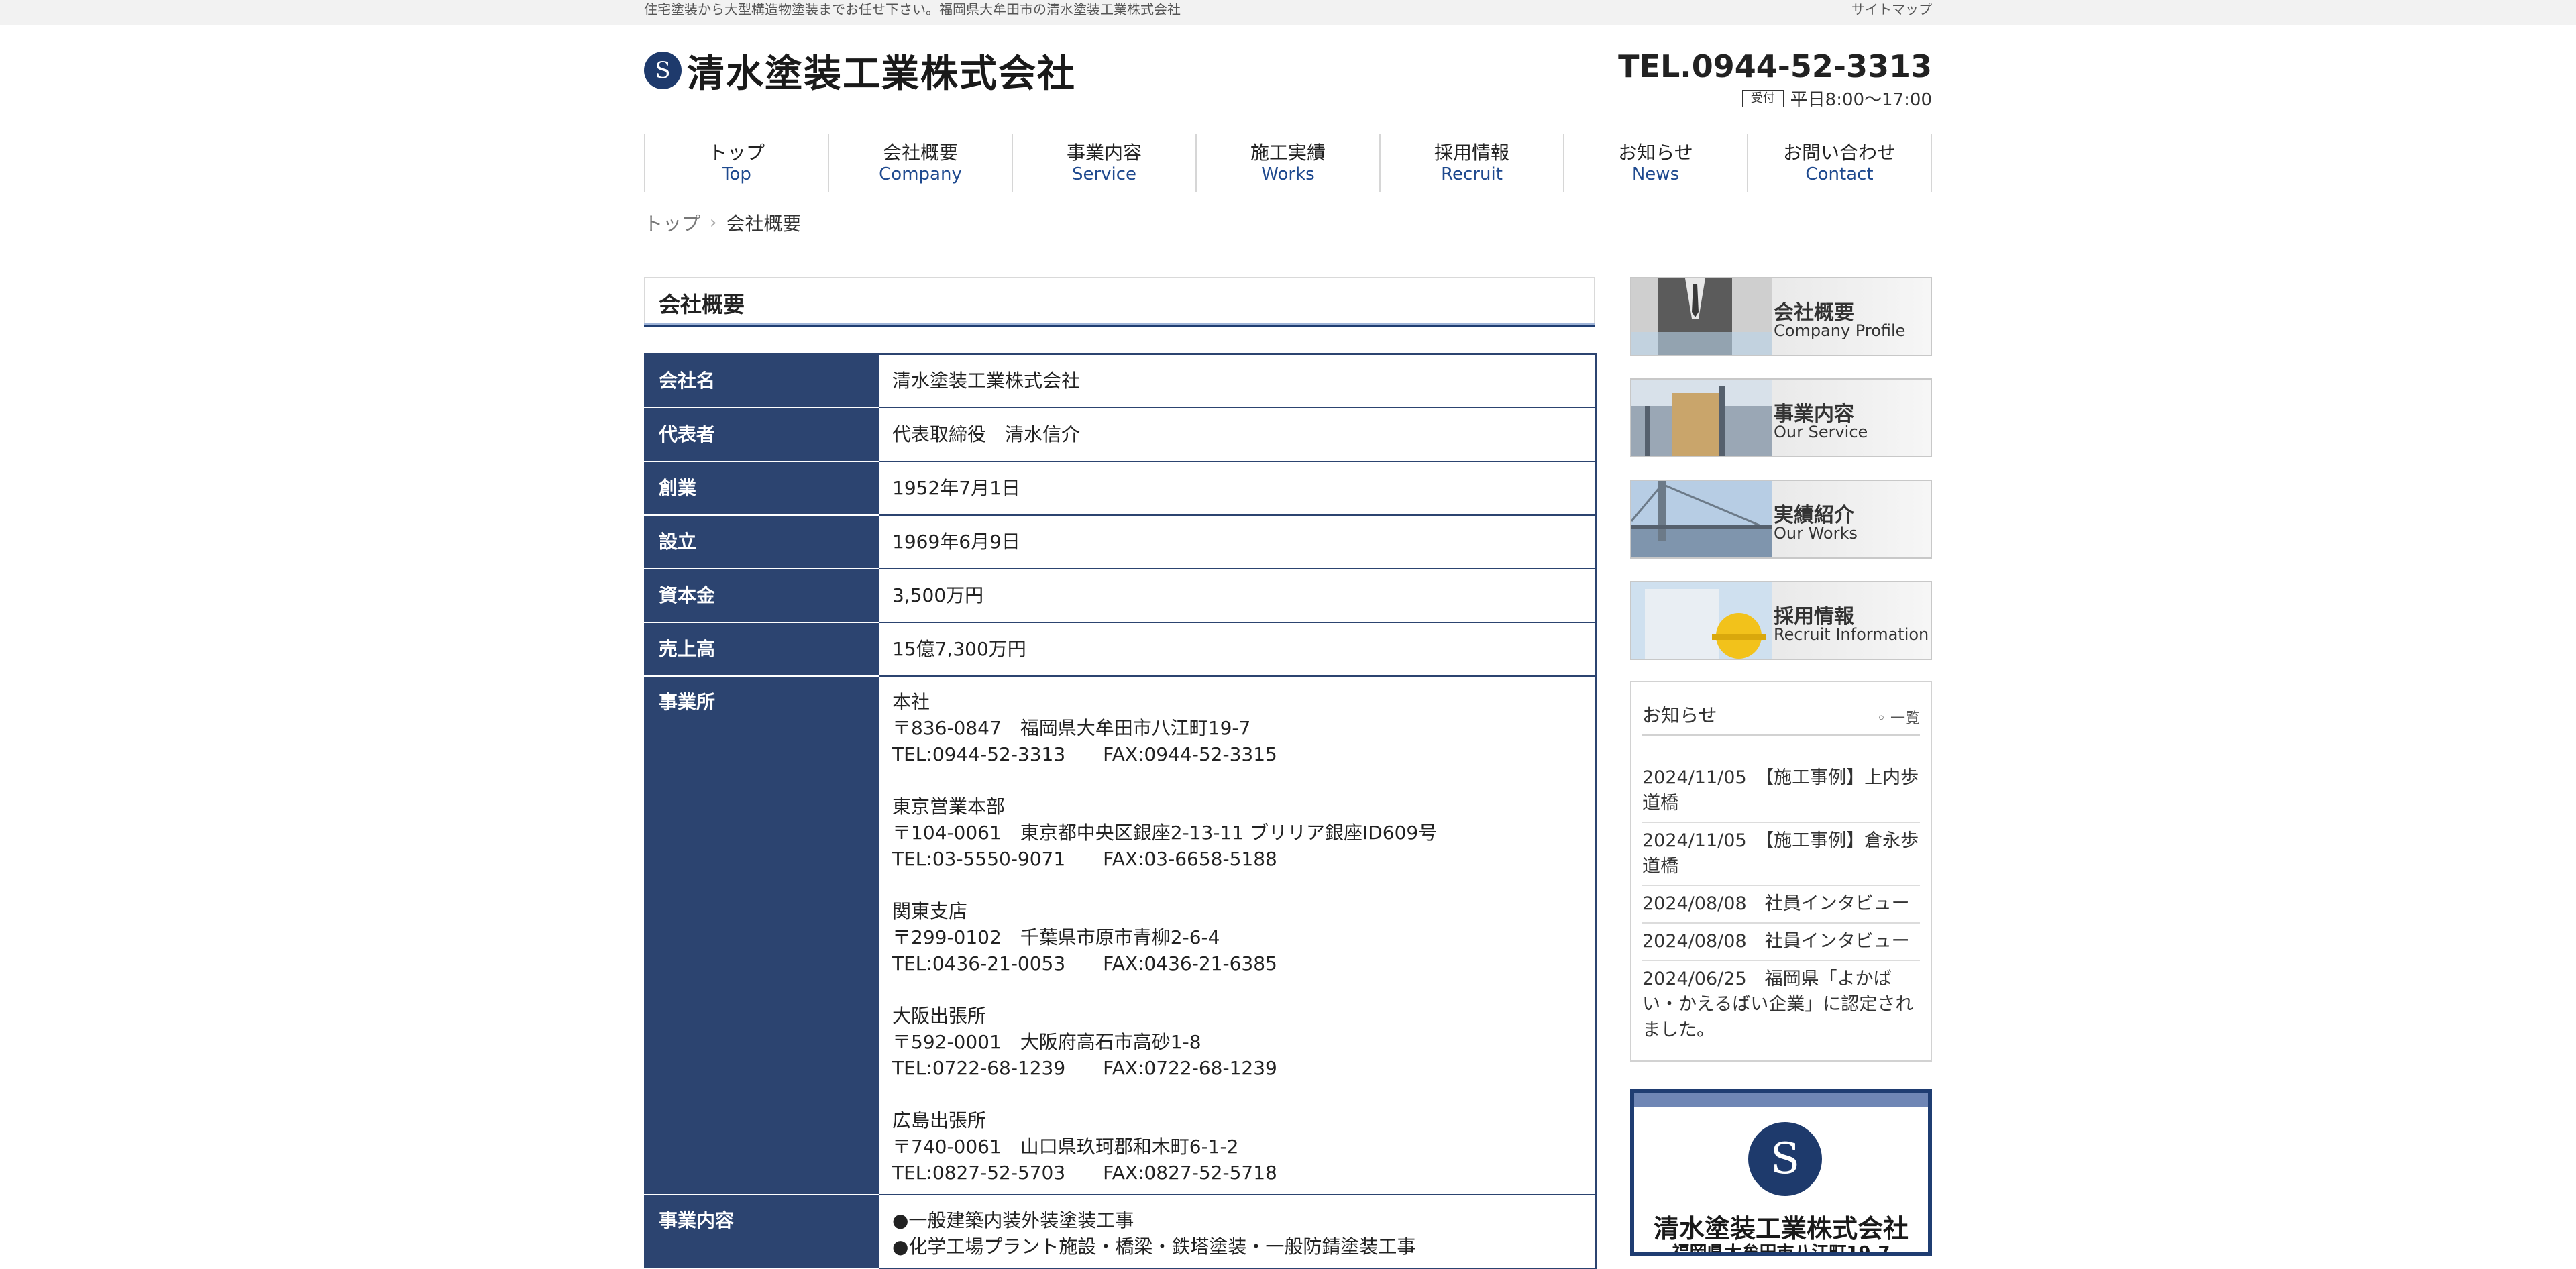 The height and width of the screenshot is (1269, 2576). What do you see at coordinates (761, 380) in the screenshot?
I see `row-label: 会社名` at bounding box center [761, 380].